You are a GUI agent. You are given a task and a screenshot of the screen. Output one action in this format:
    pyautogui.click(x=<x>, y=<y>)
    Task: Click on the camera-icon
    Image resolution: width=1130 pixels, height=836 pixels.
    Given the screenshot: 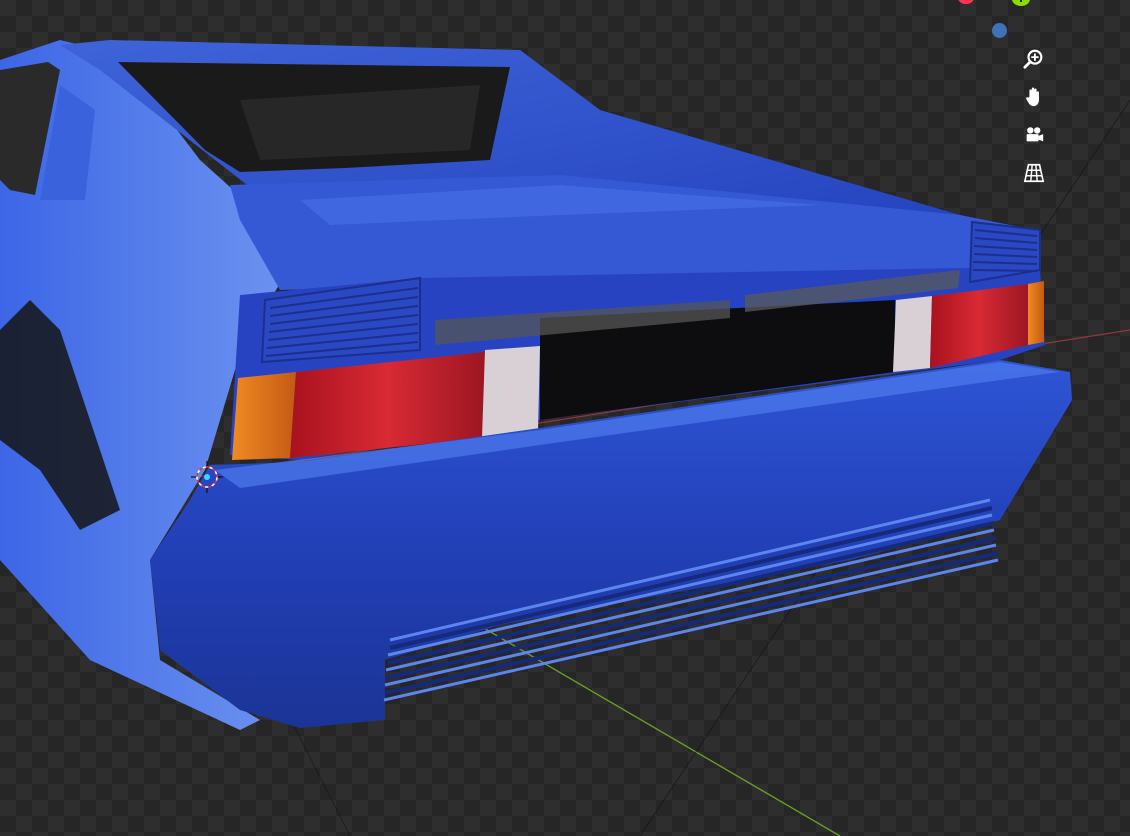 What is the action you would take?
    pyautogui.click(x=1035, y=134)
    